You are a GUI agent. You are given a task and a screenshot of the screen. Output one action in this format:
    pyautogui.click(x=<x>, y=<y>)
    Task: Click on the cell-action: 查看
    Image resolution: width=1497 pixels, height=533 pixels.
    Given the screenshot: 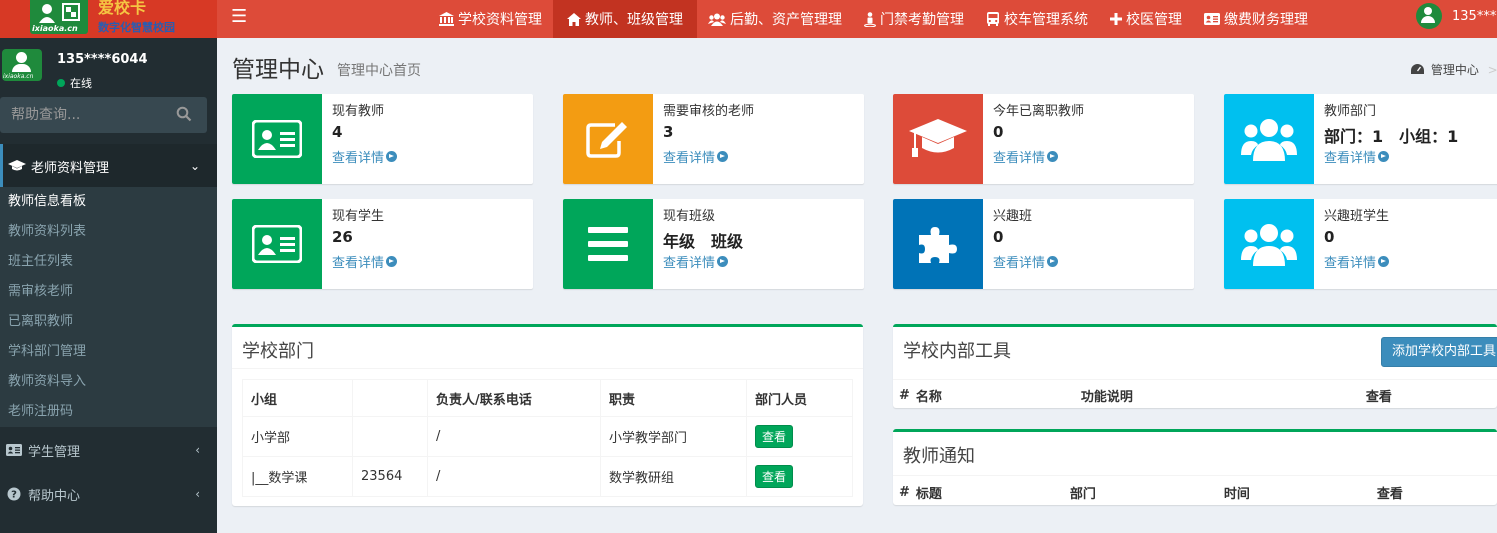 What is the action you would take?
    pyautogui.click(x=799, y=476)
    